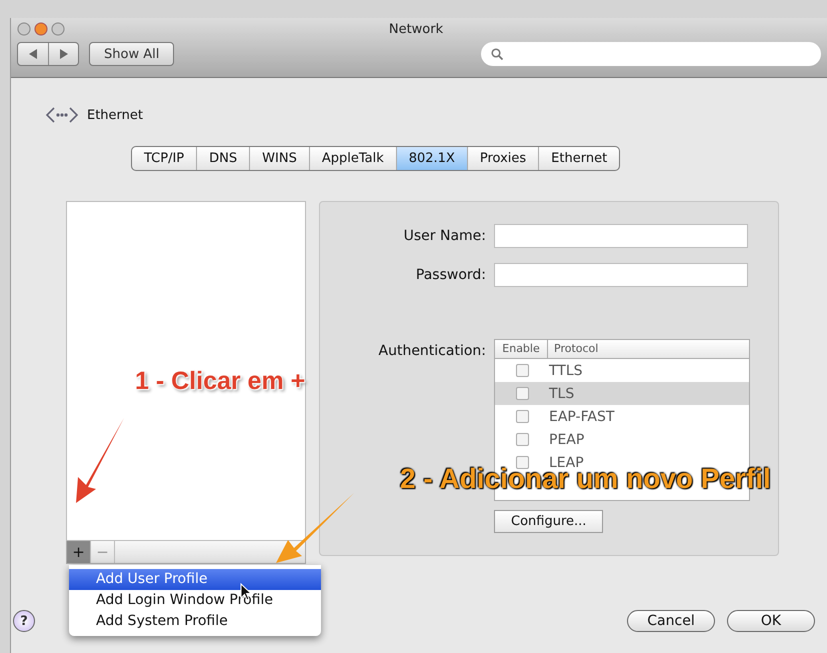 This screenshot has height=653, width=827. I want to click on cancel-button: Cancel, so click(671, 621).